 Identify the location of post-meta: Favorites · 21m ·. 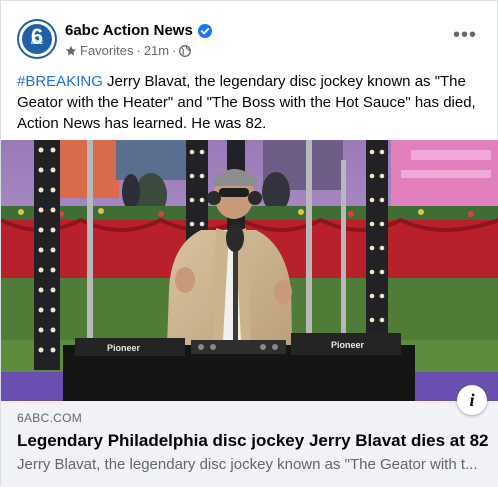
(128, 50).